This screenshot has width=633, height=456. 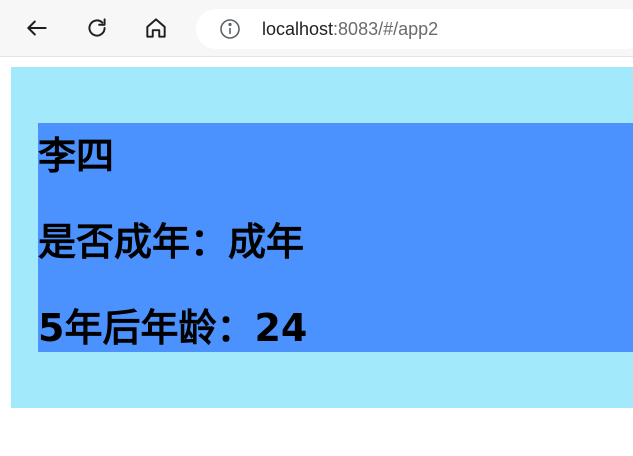 I want to click on adult-status-line: 是否成年：成年, so click(x=171, y=242).